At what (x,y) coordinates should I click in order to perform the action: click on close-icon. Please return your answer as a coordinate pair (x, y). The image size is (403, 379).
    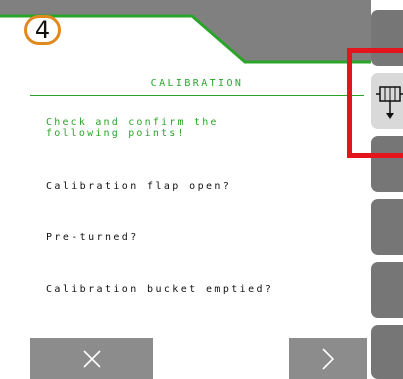
    Looking at the image, I should click on (91, 358).